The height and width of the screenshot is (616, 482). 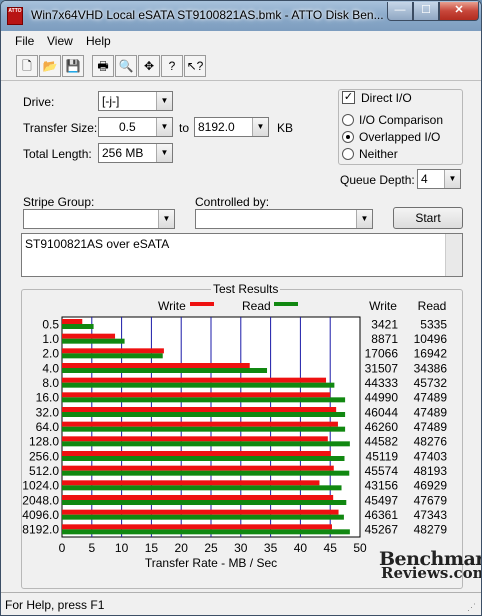 What do you see at coordinates (126, 66) in the screenshot?
I see `print-preview-icon: 🔍` at bounding box center [126, 66].